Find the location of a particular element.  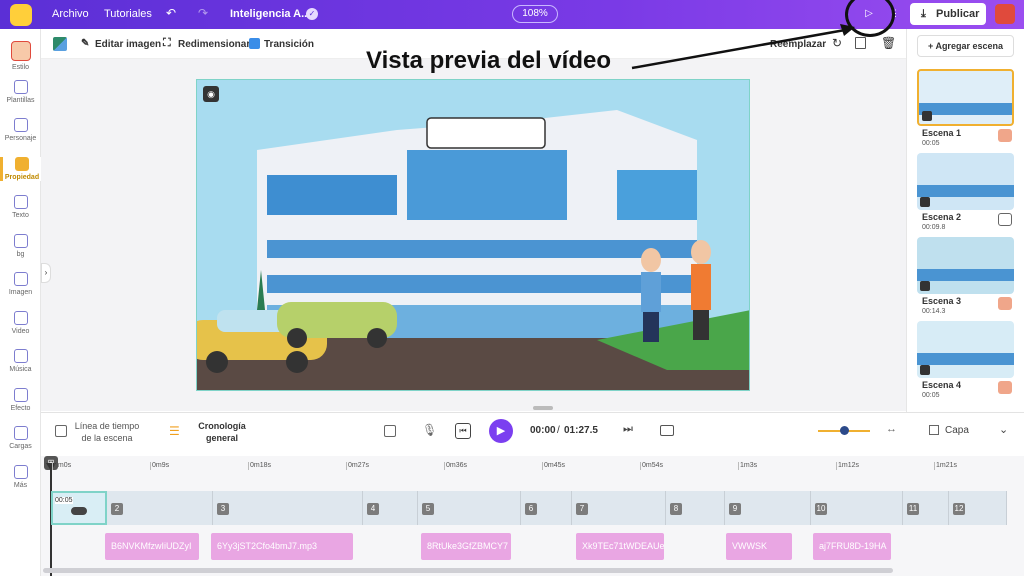

property-icon is located at coordinates (22, 163).